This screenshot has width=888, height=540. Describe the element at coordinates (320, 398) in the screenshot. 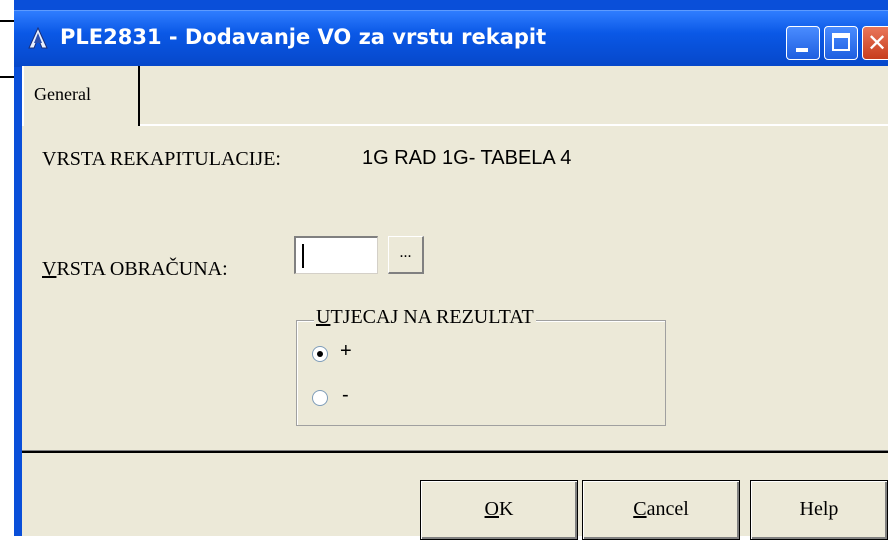

I see `radio-minus` at that location.